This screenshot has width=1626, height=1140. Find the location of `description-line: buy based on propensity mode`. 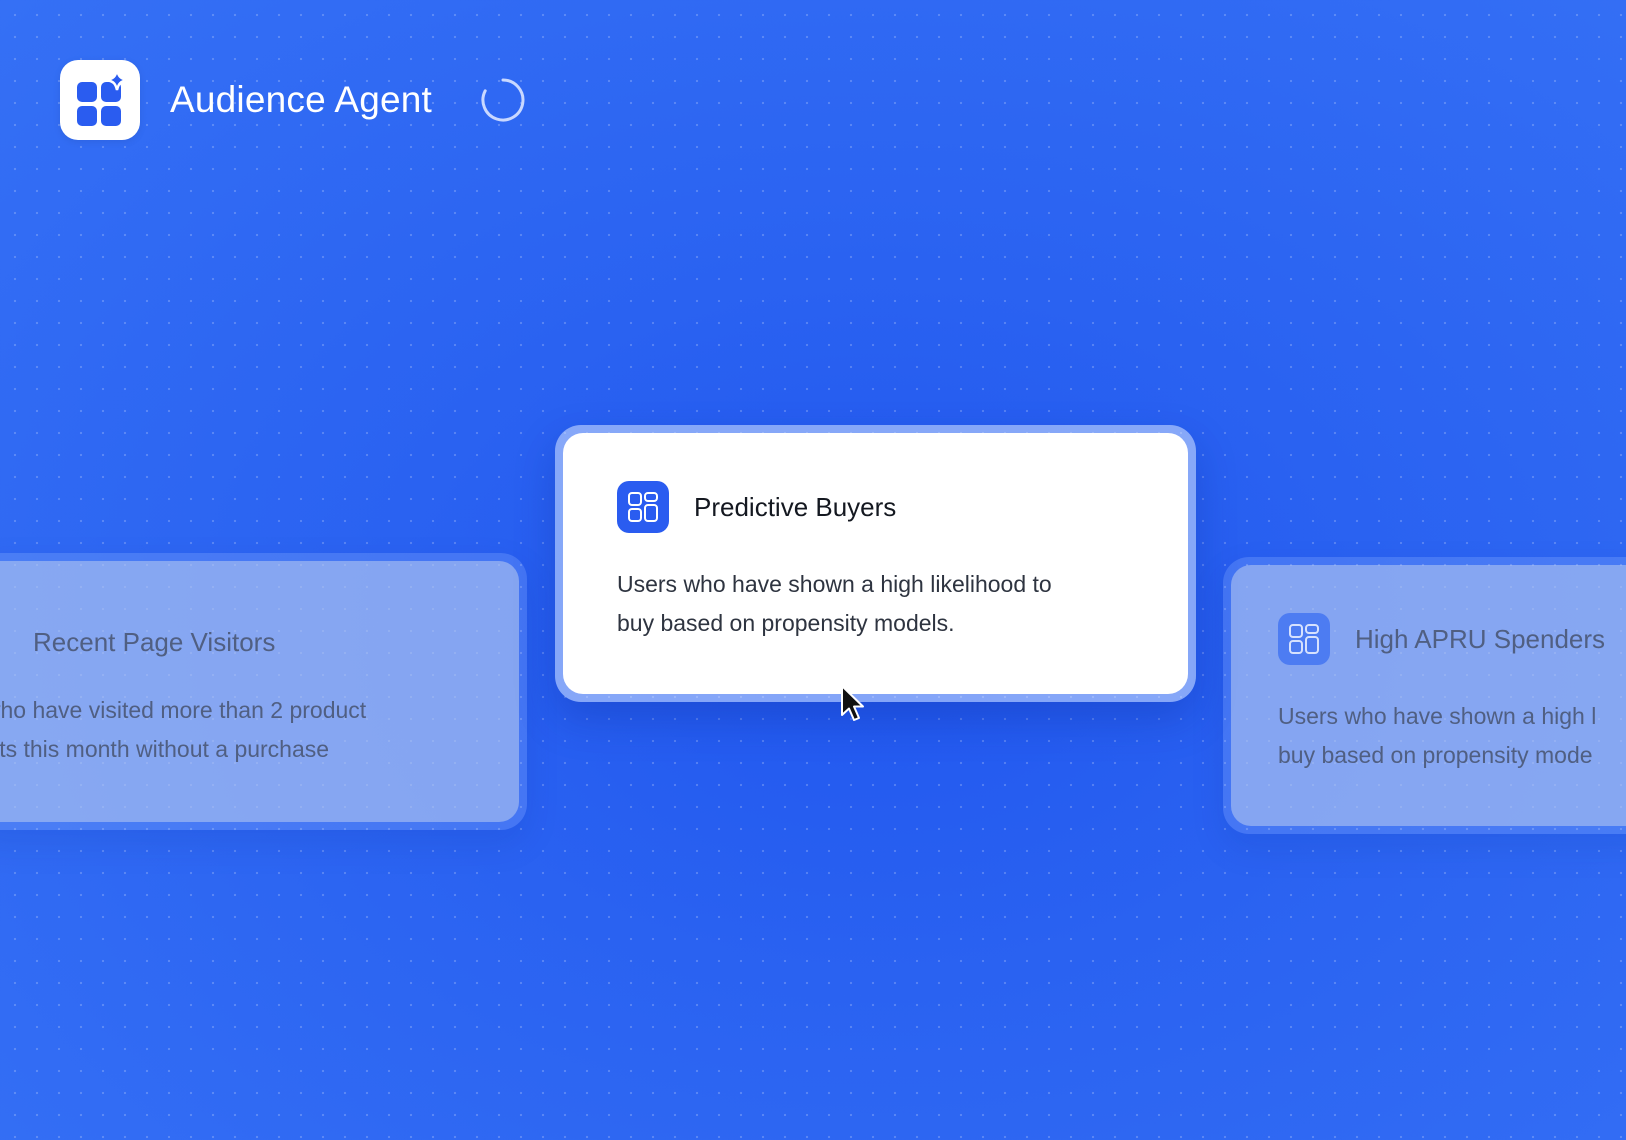

description-line: buy based on propensity mode is located at coordinates (1435, 755).